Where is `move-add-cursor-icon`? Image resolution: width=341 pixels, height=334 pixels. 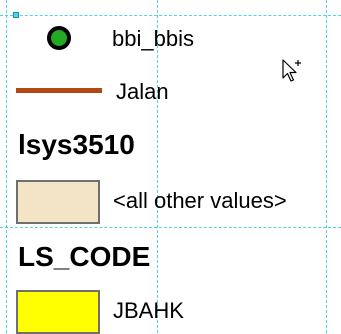
move-add-cursor-icon is located at coordinates (291, 70).